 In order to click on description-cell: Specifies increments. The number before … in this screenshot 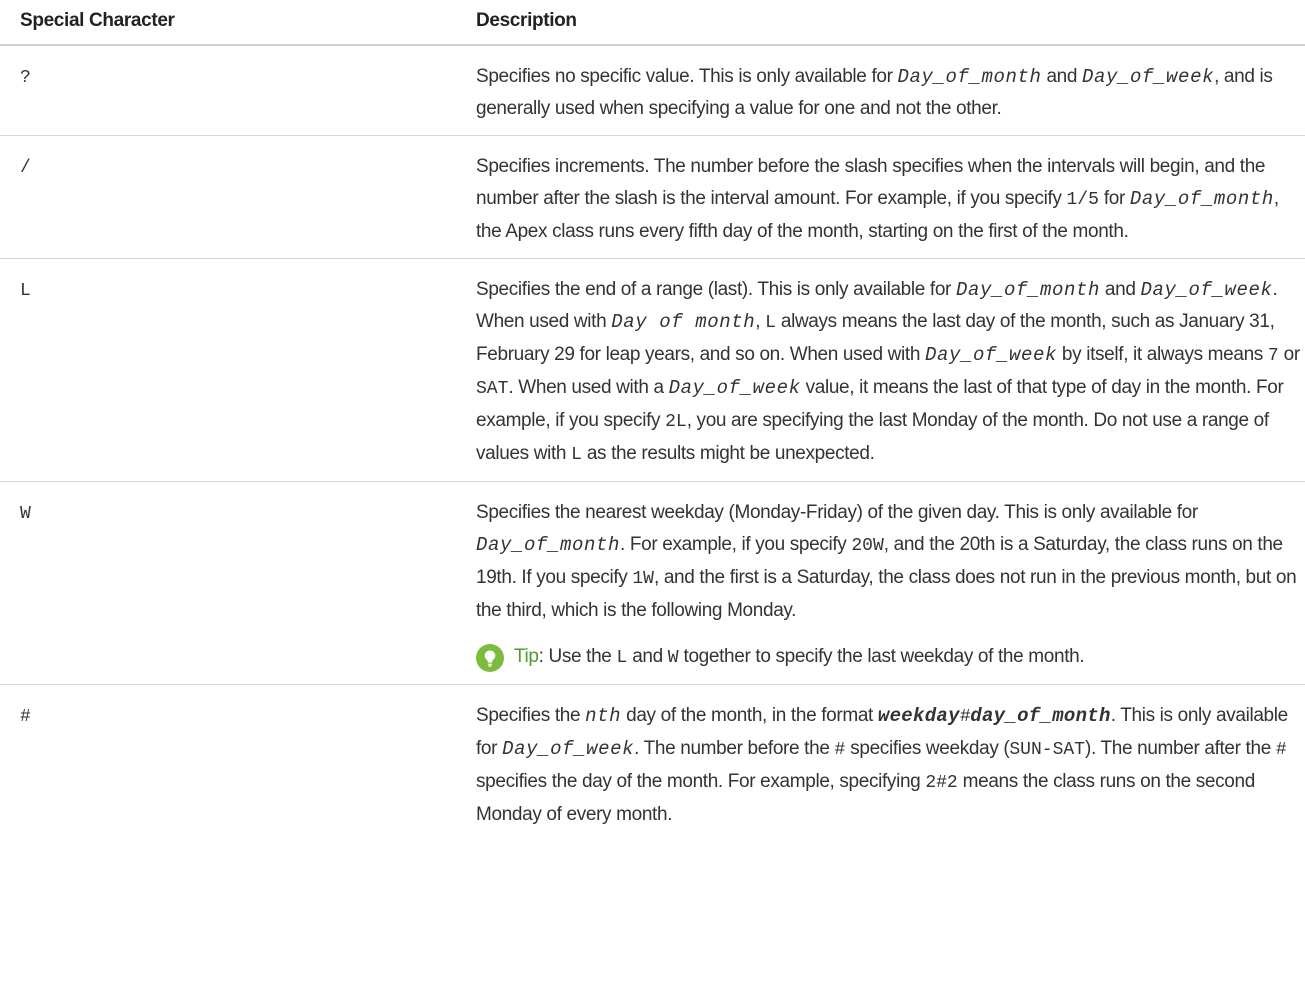, I will do `click(890, 197)`.